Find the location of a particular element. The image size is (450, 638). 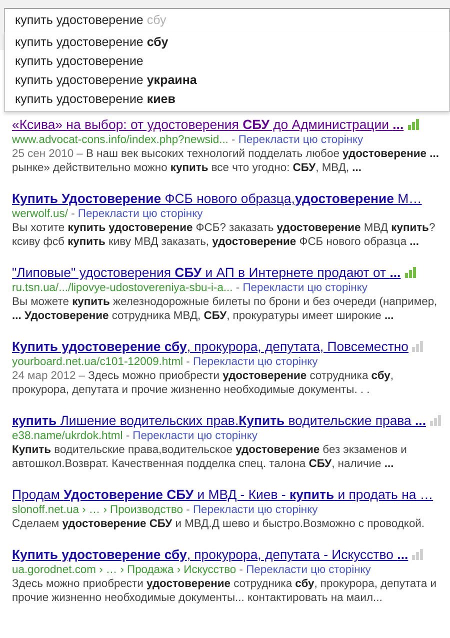

suggestion-item: купить удостоверение украина is located at coordinates (227, 80).